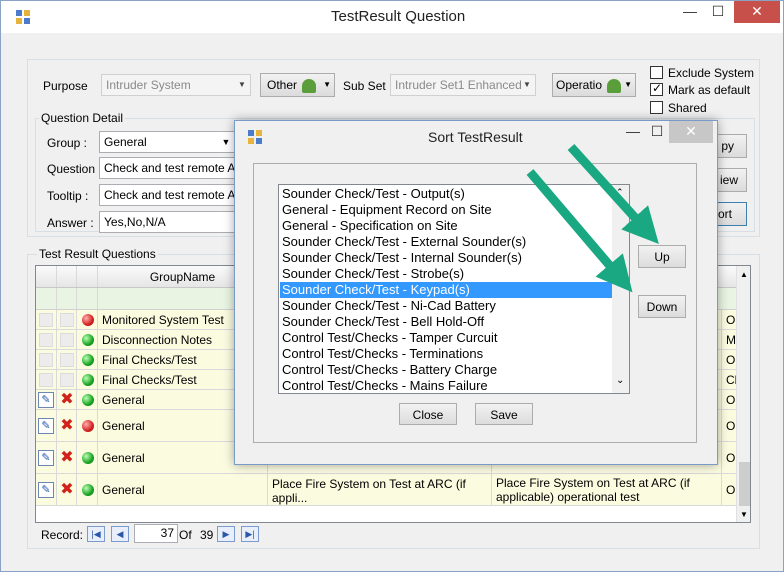 This screenshot has height=572, width=784. What do you see at coordinates (613, 194) in the screenshot?
I see `arrow-to-up-button` at bounding box center [613, 194].